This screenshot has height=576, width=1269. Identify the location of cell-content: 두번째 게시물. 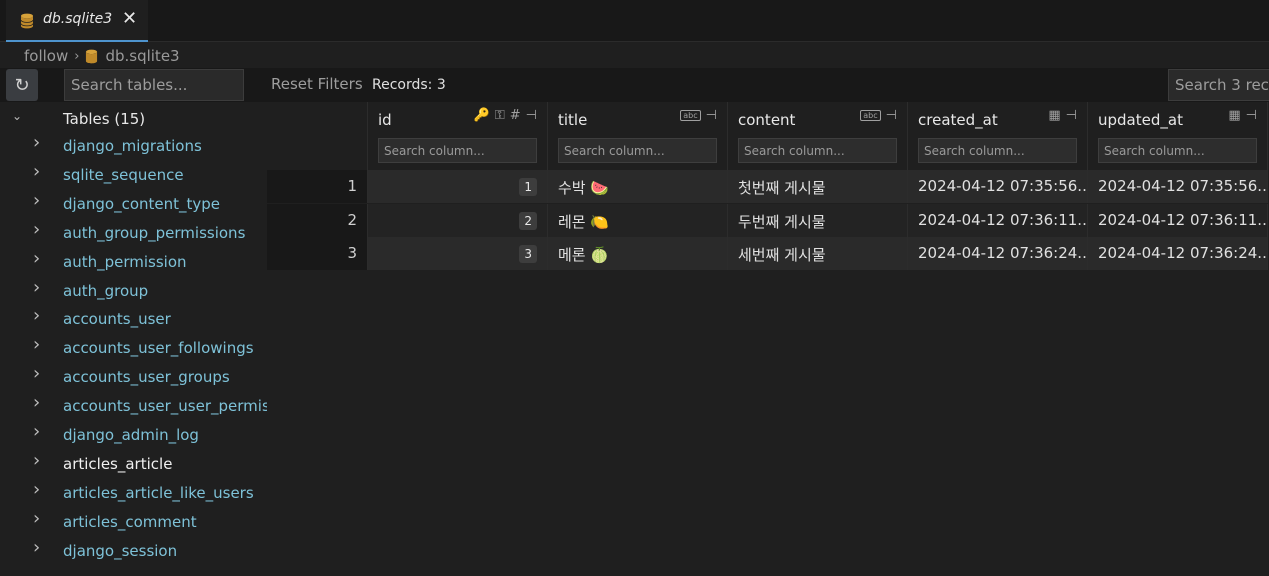
(818, 220).